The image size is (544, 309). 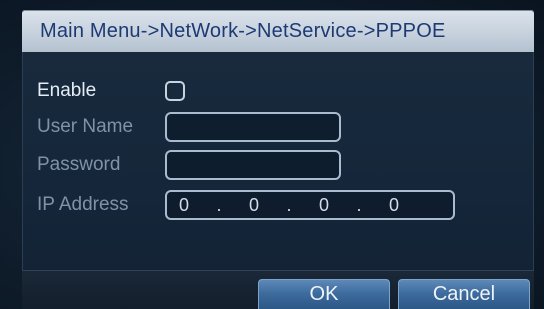 What do you see at coordinates (324, 294) in the screenshot?
I see `ok-button: OK` at bounding box center [324, 294].